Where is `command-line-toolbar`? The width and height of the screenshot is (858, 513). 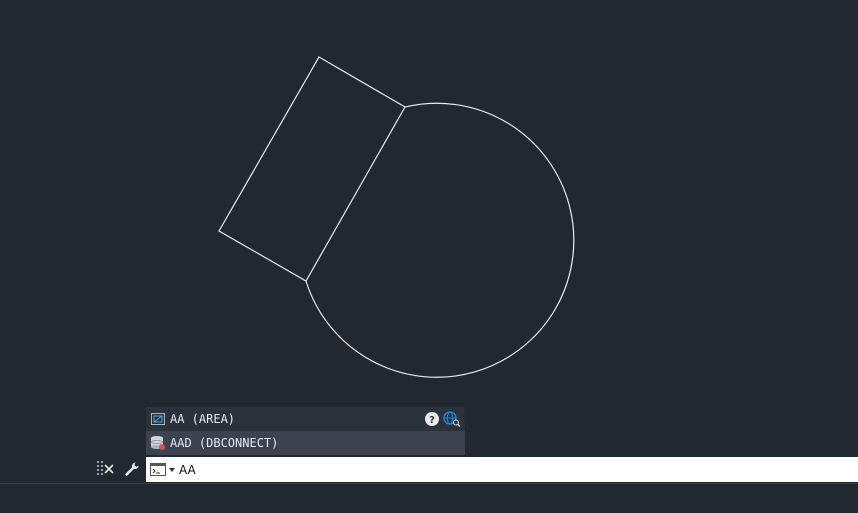
command-line-toolbar is located at coordinates (117, 469).